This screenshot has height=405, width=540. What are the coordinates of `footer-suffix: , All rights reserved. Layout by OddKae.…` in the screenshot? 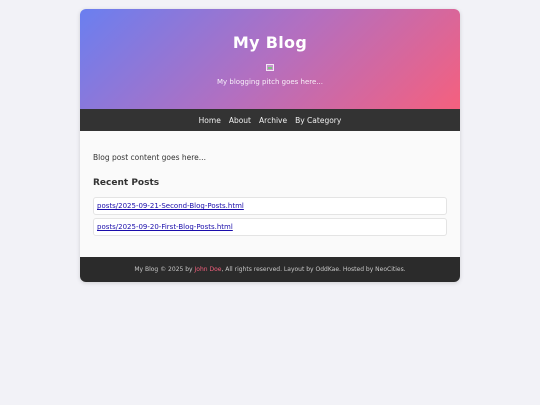 It's located at (313, 269).